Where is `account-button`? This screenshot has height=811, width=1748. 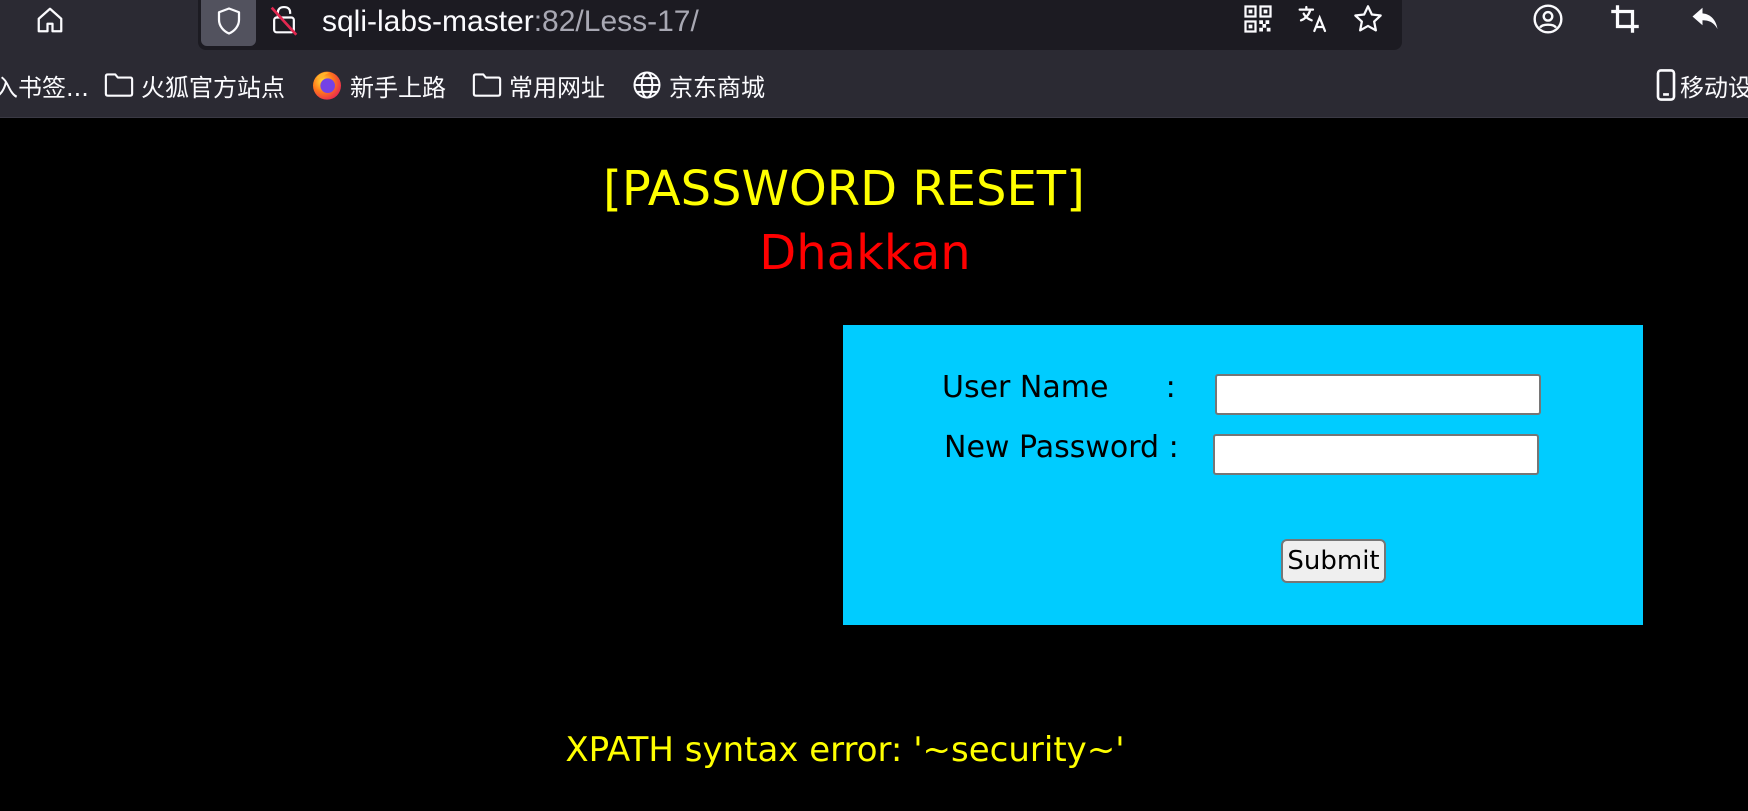 account-button is located at coordinates (1548, 21).